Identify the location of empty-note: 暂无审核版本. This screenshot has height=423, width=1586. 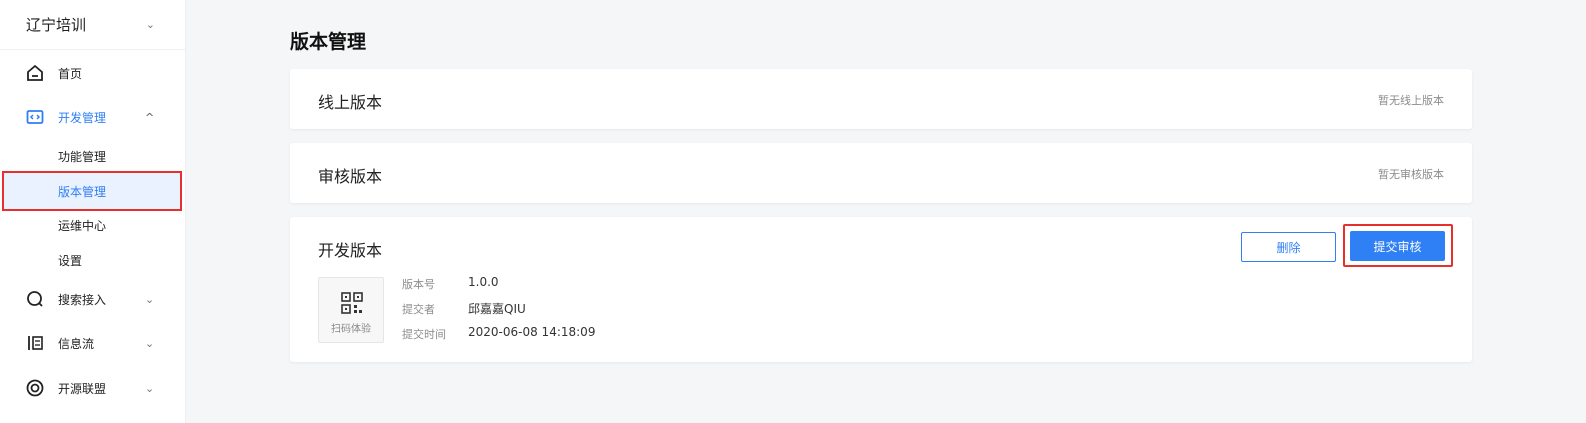
(1411, 174).